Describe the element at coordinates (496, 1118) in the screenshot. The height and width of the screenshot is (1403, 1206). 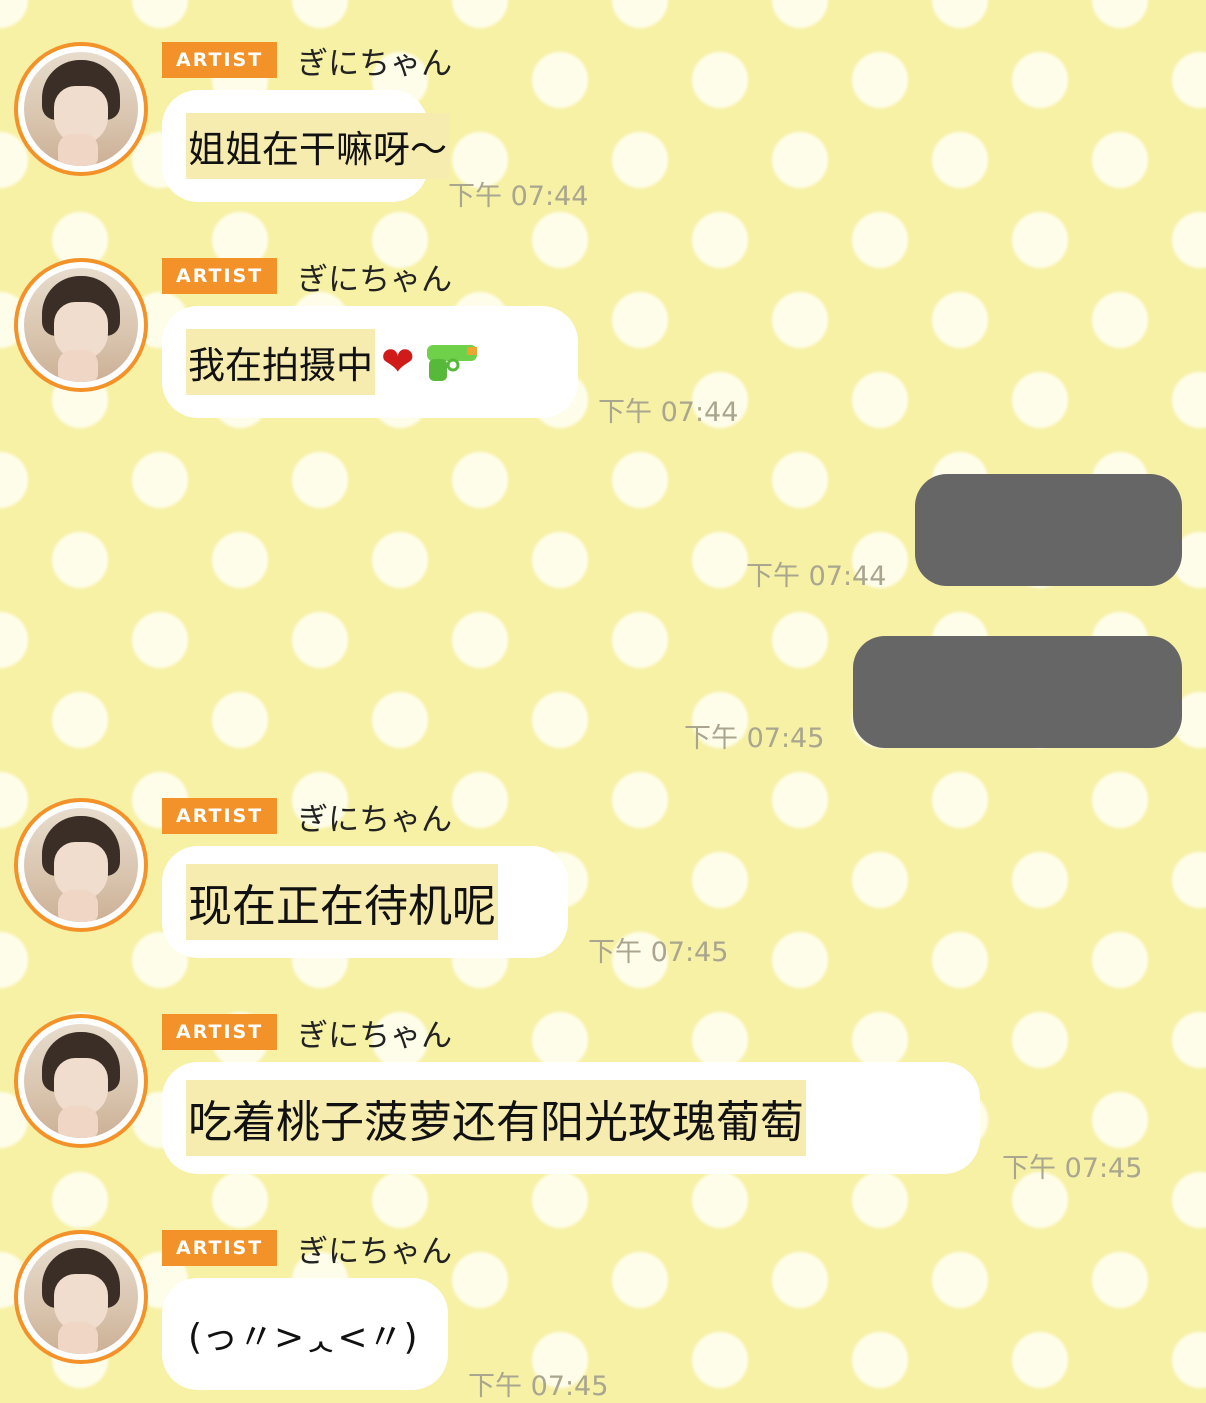
I see `message-text: 吃着桃子菠萝还有阳光玫瑰葡萄` at that location.